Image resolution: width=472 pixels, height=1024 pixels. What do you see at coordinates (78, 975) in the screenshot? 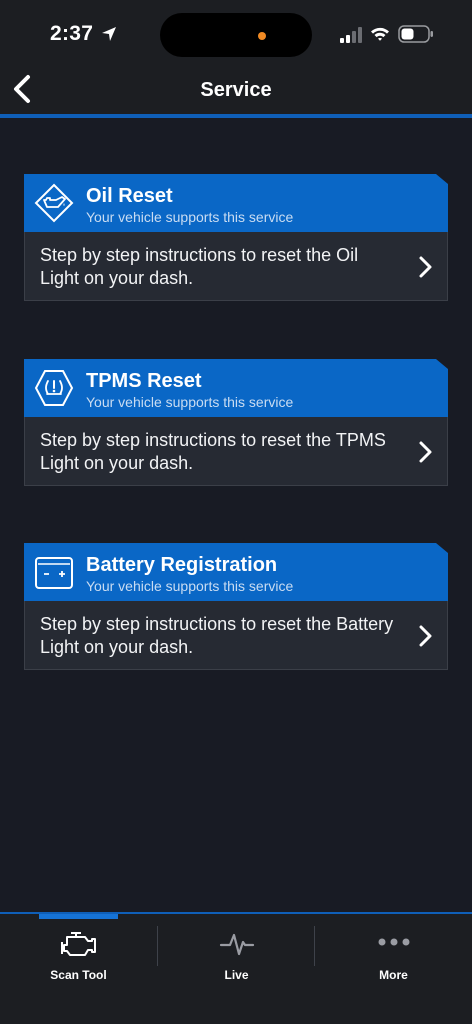
I see `tab-label: Scan Tool` at bounding box center [78, 975].